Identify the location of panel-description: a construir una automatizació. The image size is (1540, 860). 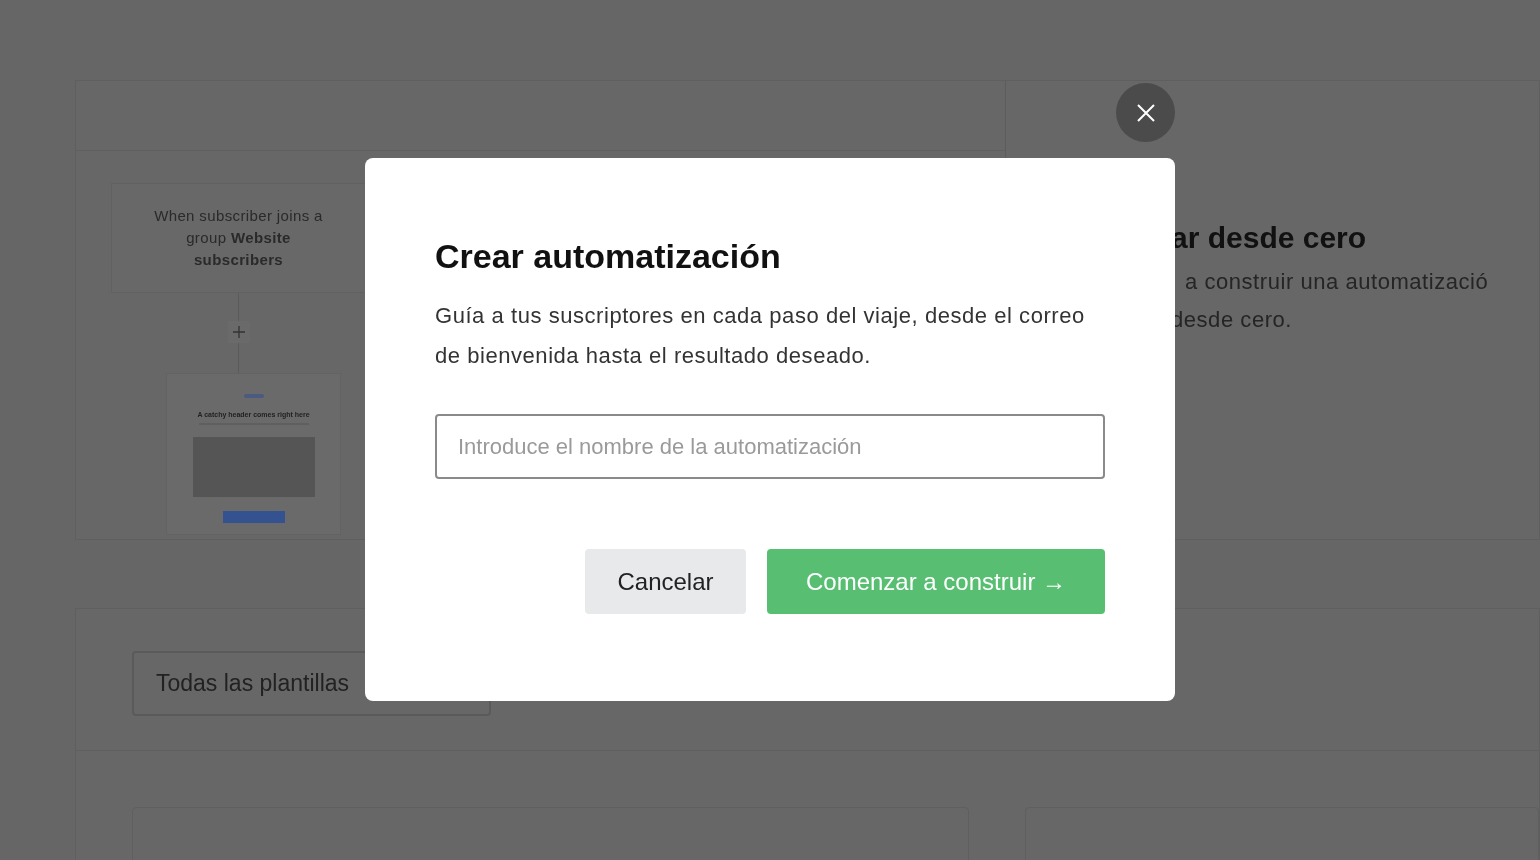
(1337, 282).